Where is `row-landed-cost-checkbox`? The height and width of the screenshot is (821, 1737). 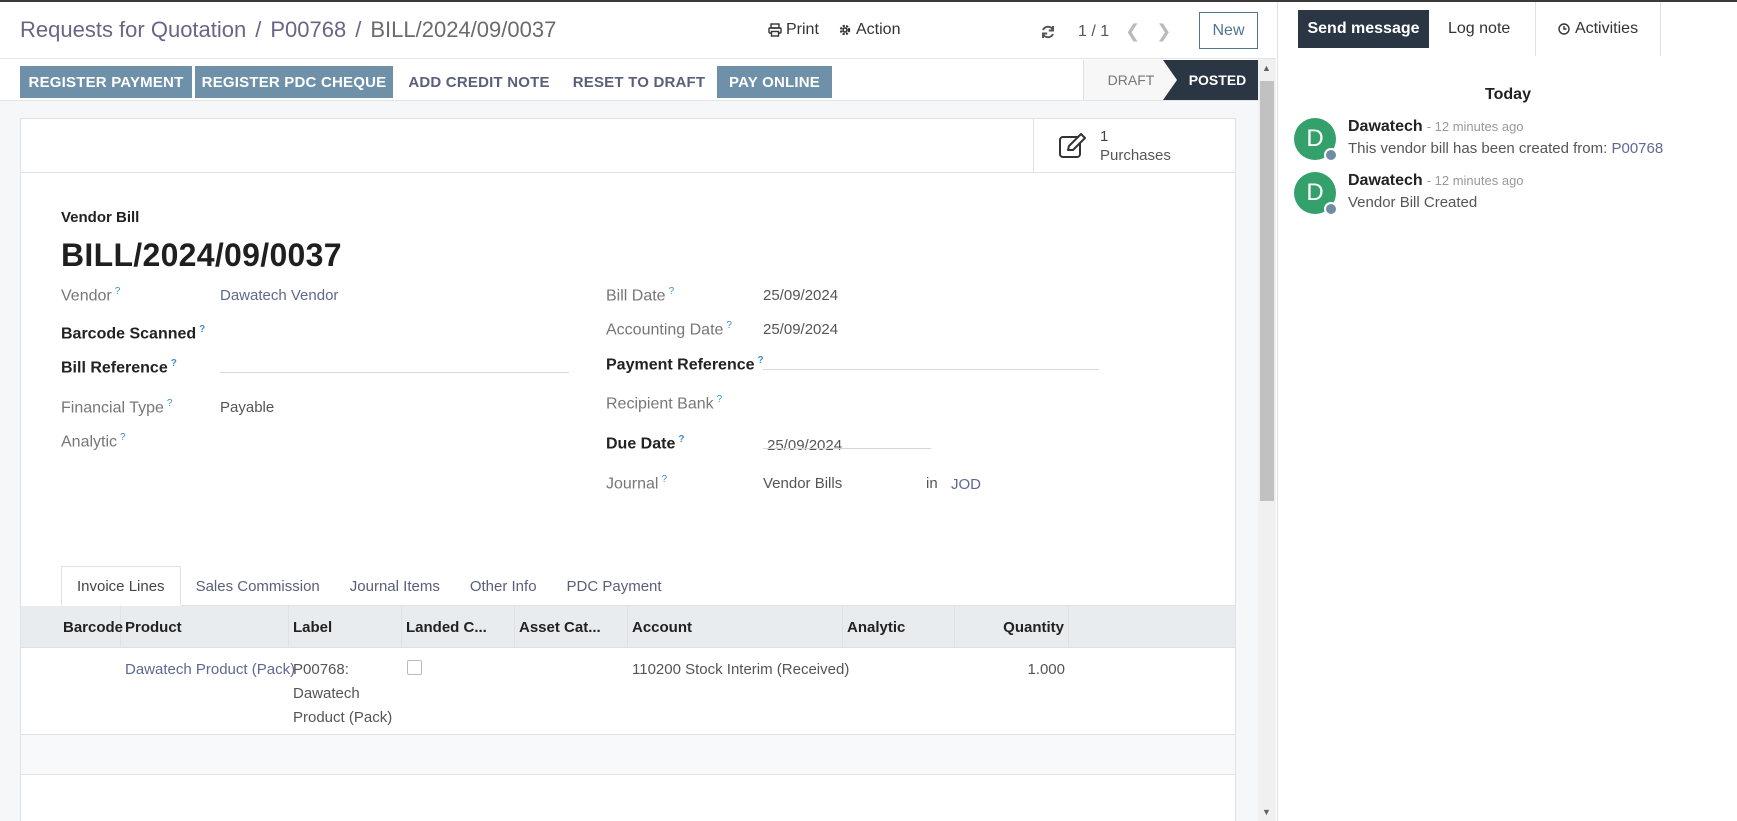
row-landed-cost-checkbox is located at coordinates (414, 667).